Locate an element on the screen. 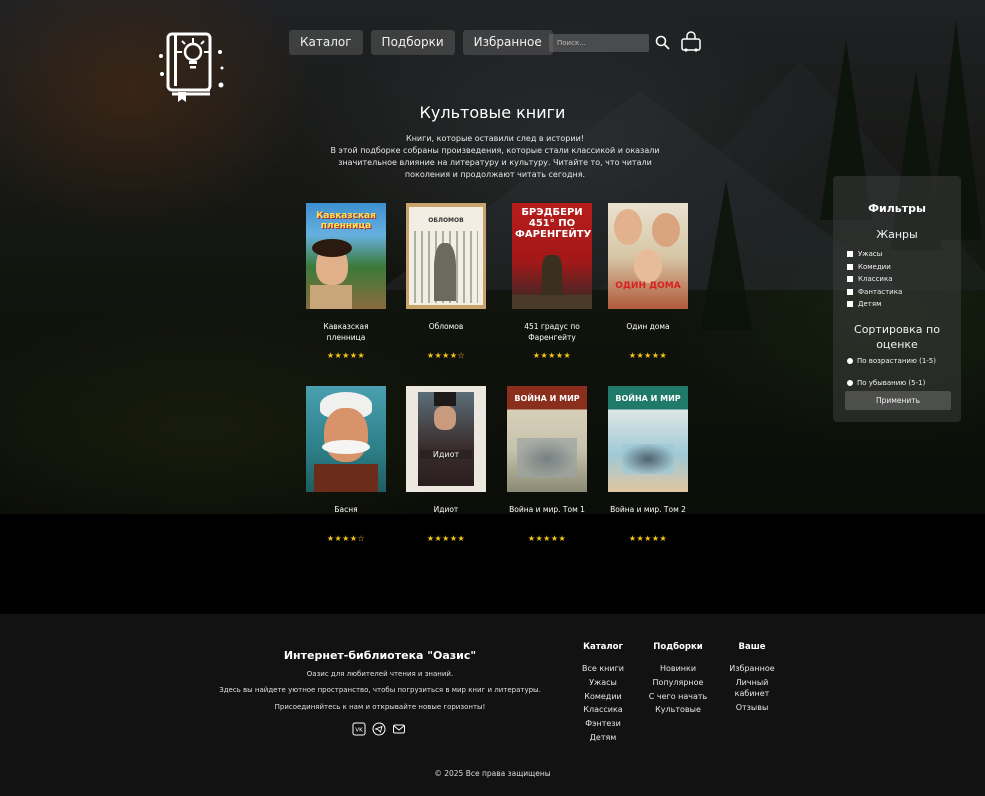  book-title: Идиот is located at coordinates (446, 515).